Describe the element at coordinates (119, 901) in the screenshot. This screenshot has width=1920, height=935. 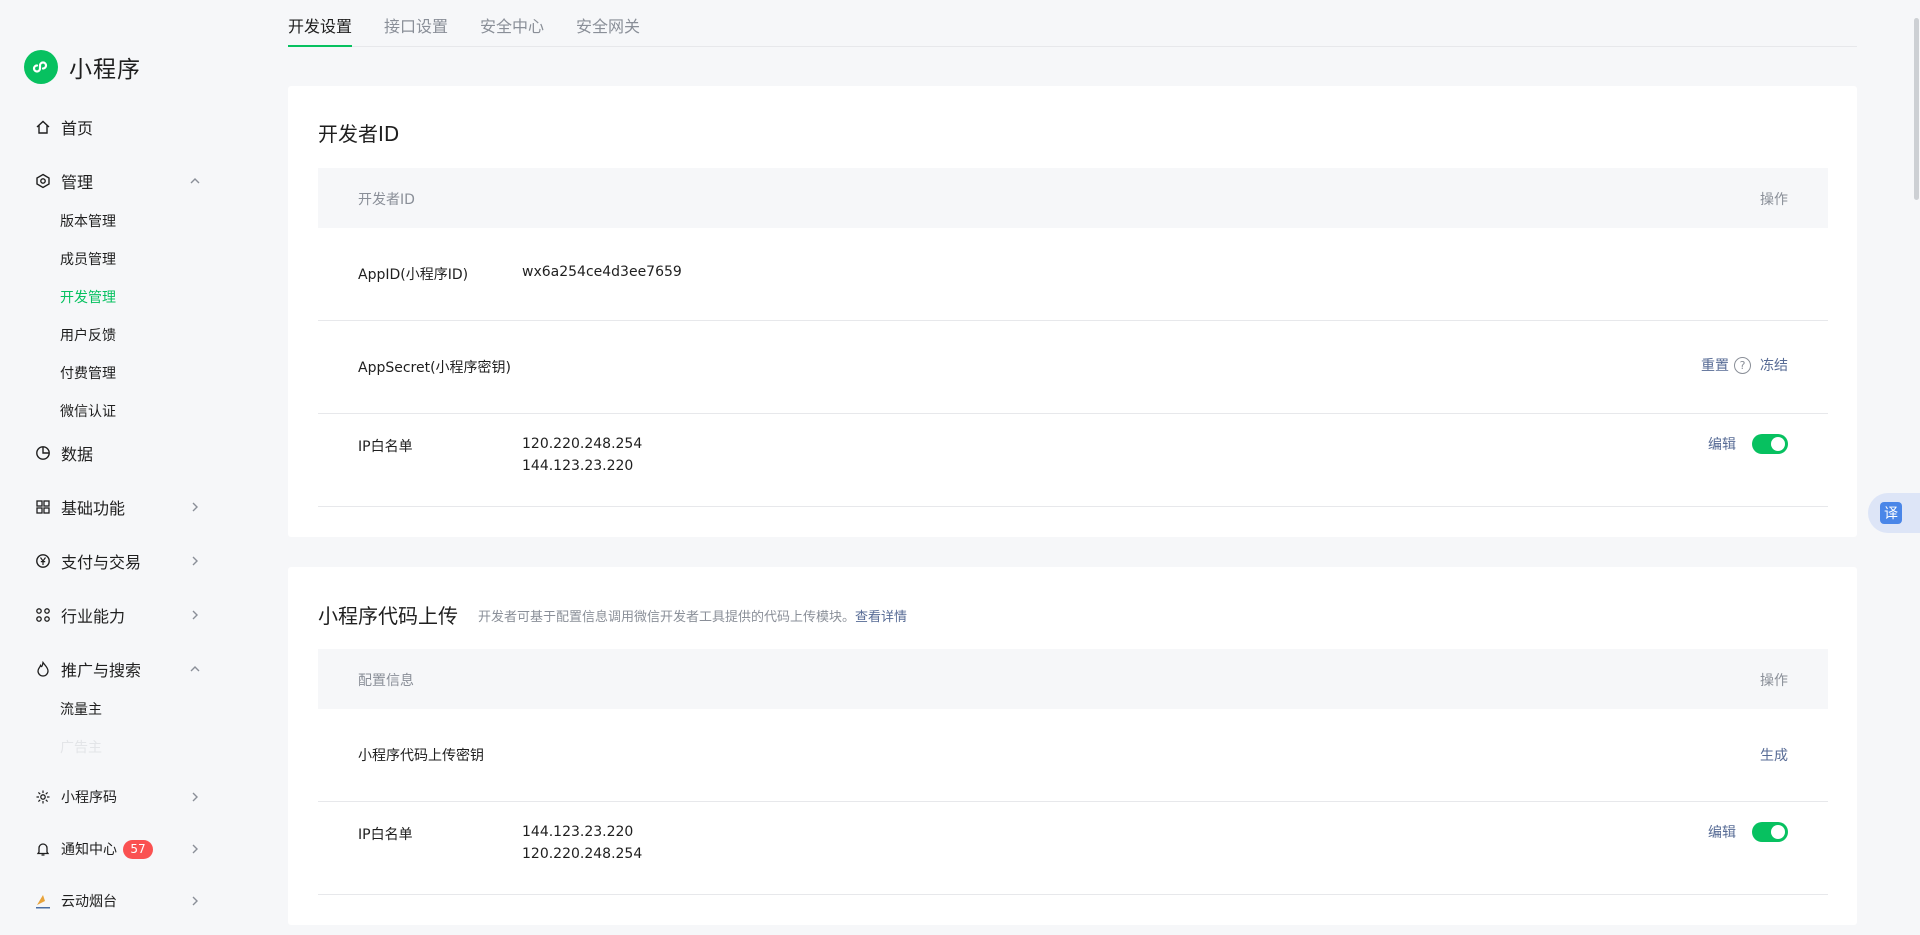
I see `sidebar-item-cloud: 云动烟台` at that location.